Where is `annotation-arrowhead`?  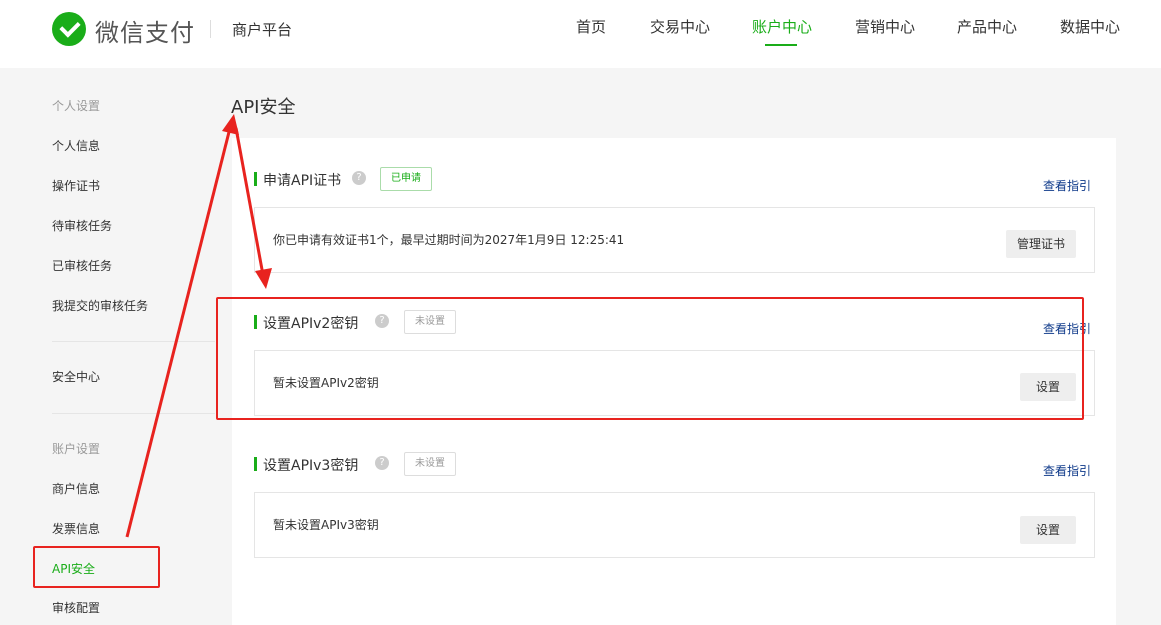
annotation-arrowhead is located at coordinates (263, 278).